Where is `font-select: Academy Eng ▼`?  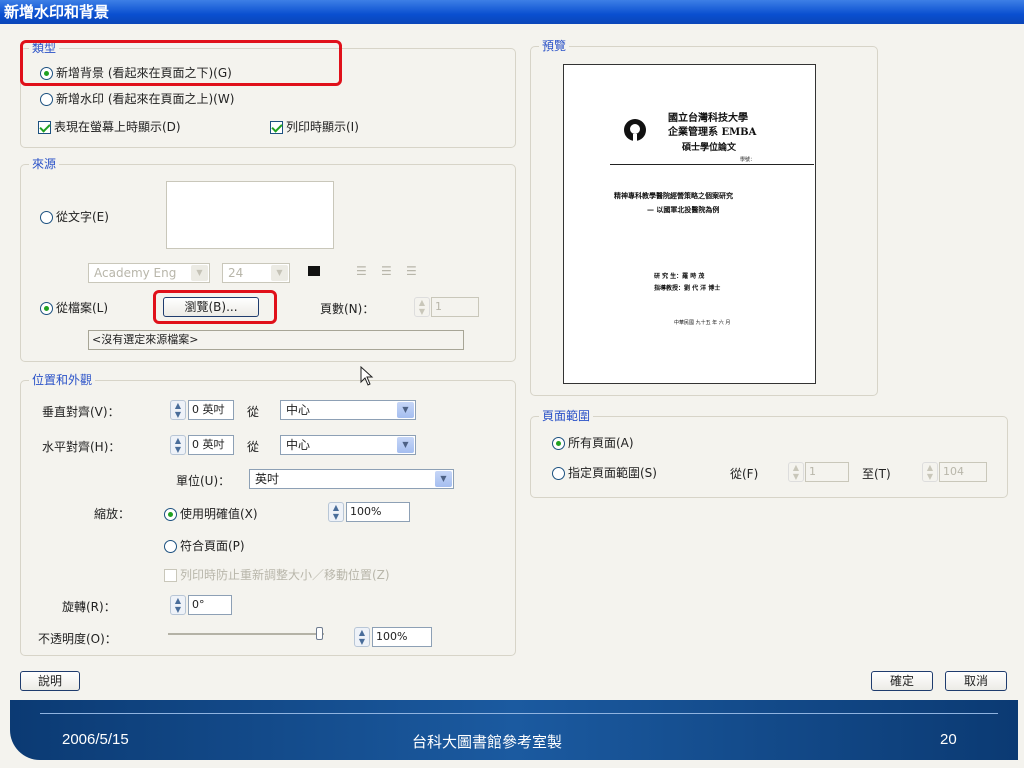
font-select: Academy Eng ▼ is located at coordinates (149, 273).